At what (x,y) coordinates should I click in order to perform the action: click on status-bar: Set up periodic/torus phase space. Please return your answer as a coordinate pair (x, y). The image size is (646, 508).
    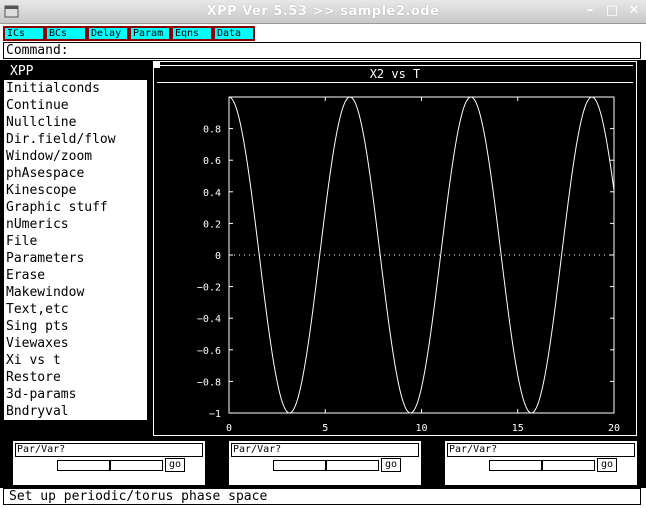
    Looking at the image, I should click on (322, 496).